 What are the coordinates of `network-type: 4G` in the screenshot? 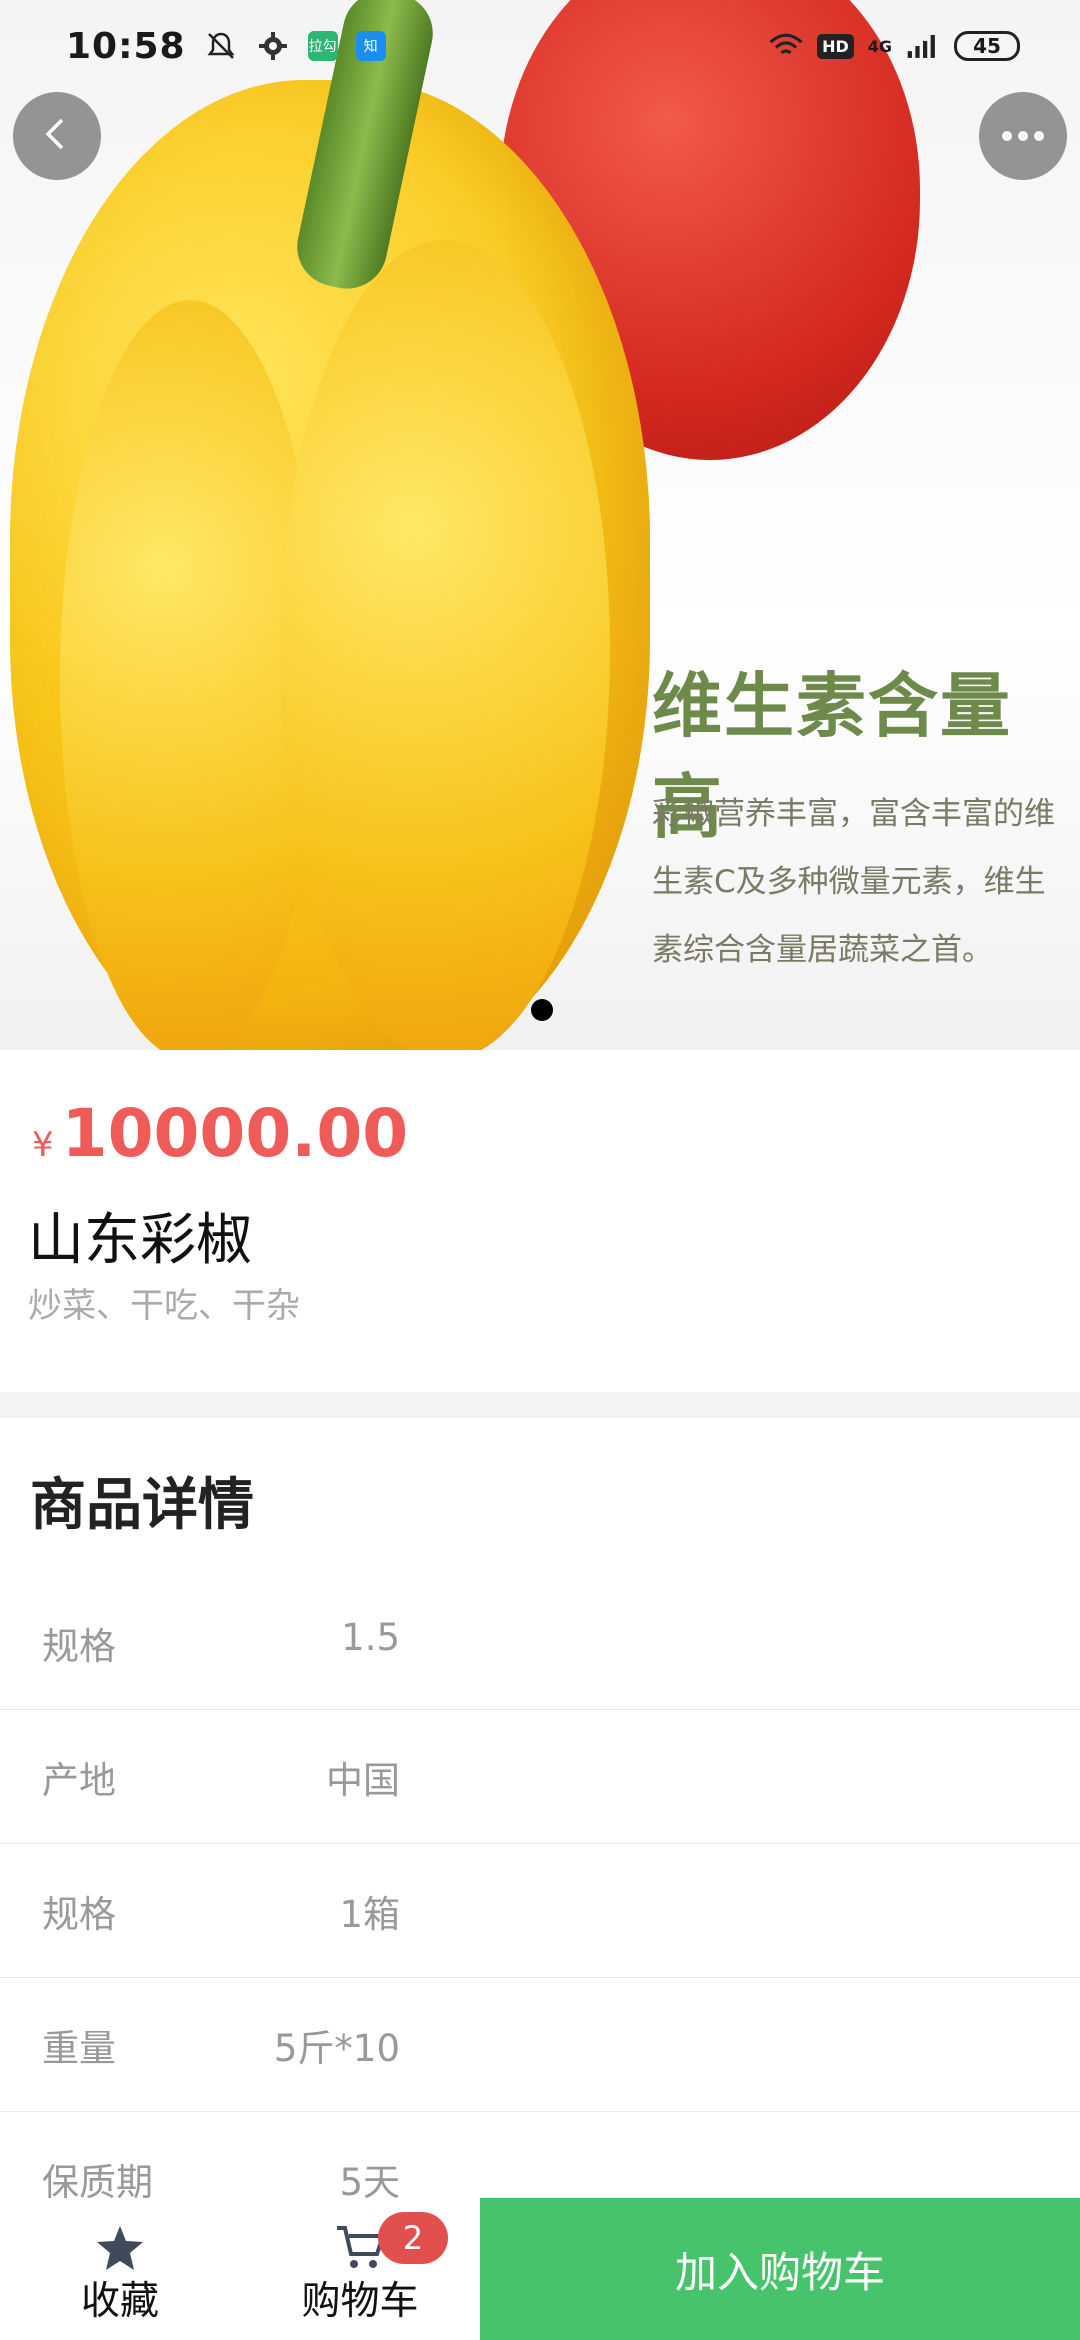 It's located at (879, 46).